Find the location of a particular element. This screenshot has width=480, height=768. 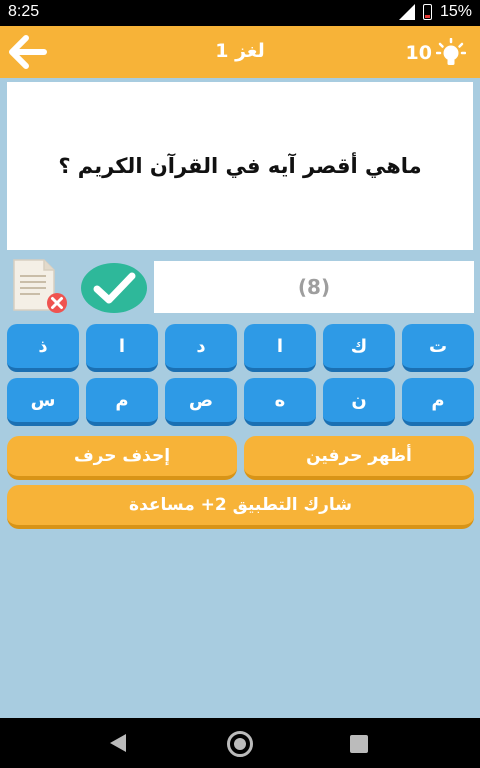

reveal-two-letters-button: أظهر حرفين is located at coordinates (359, 458).